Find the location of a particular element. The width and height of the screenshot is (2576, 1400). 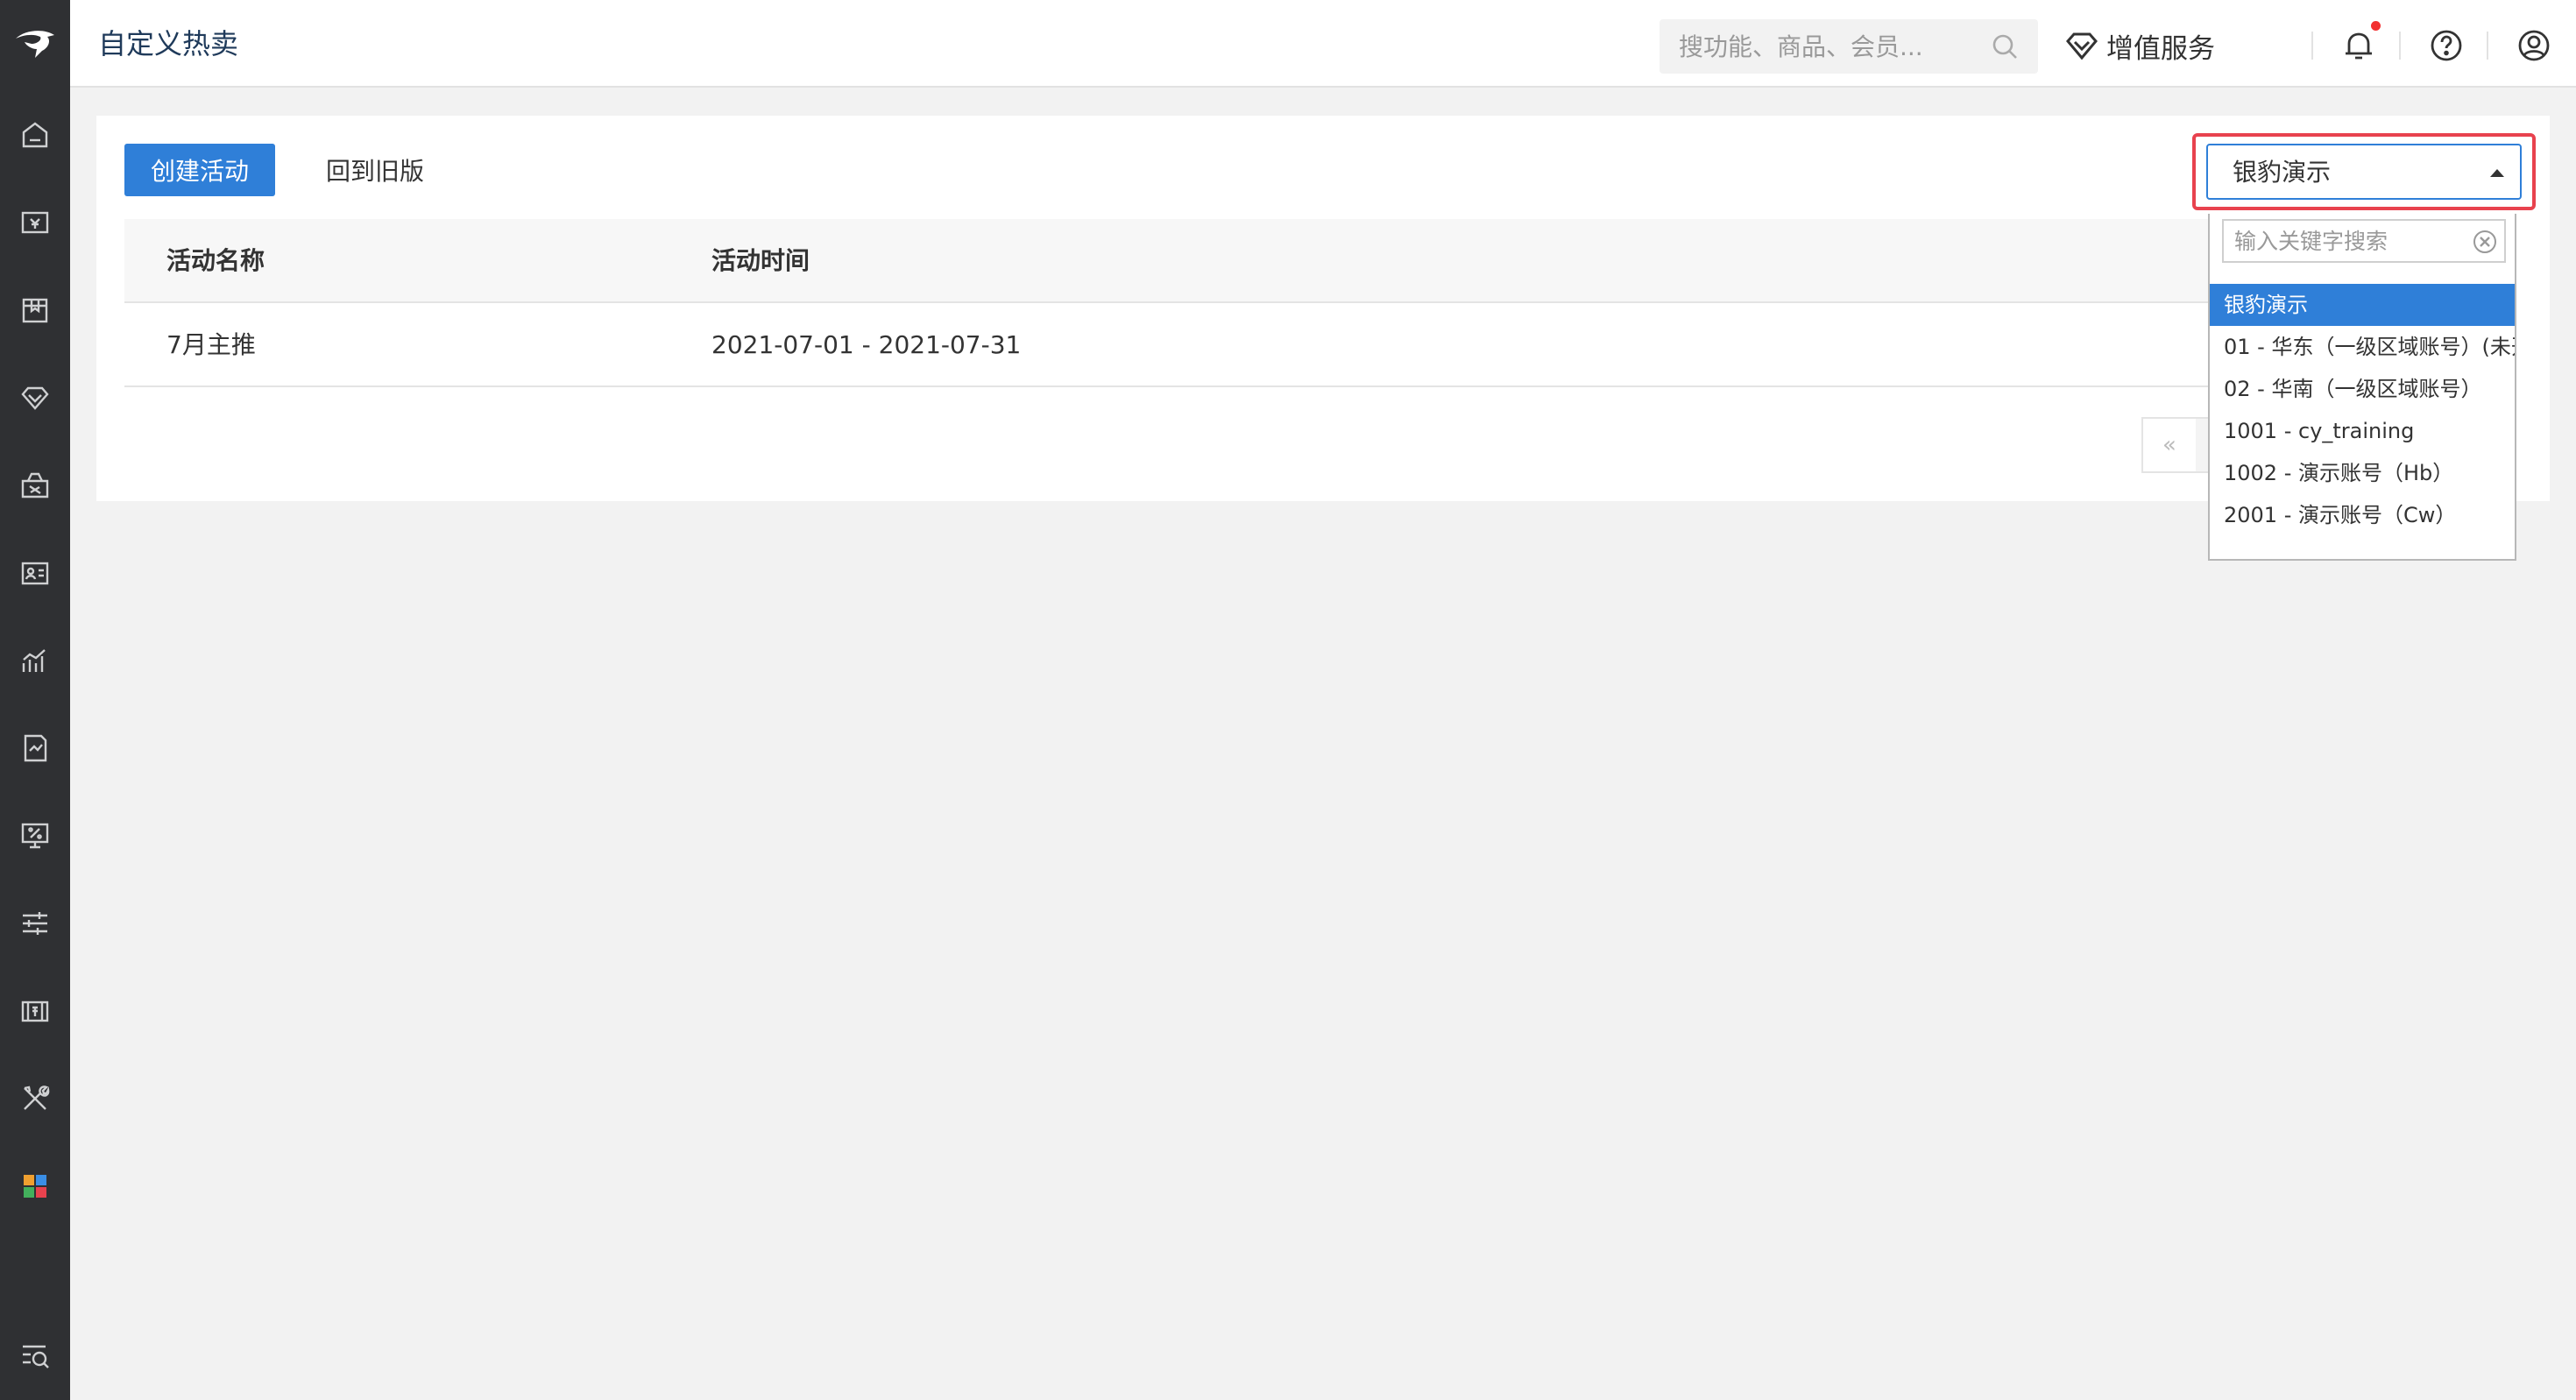

value-added-services-button: 增值服务 is located at coordinates (2139, 45).